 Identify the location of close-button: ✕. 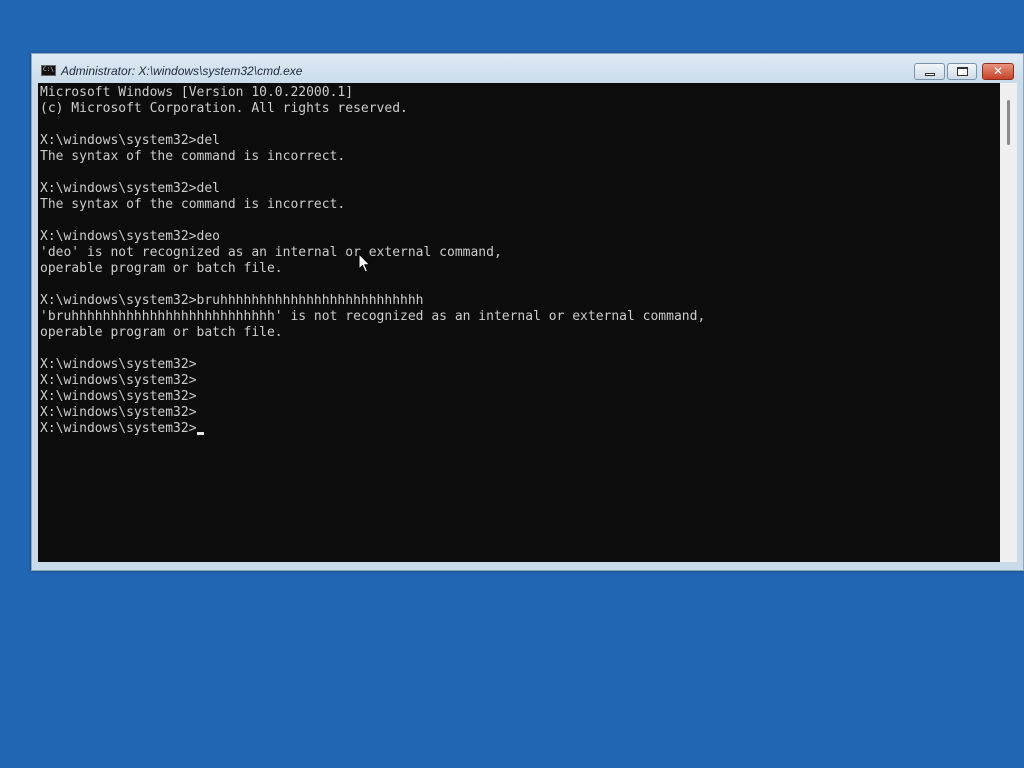
(998, 71).